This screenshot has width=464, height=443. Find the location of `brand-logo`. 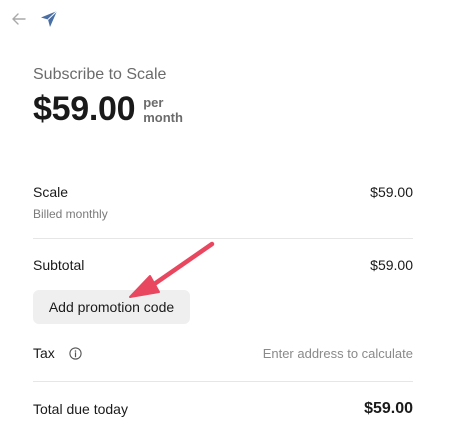

brand-logo is located at coordinates (49, 19).